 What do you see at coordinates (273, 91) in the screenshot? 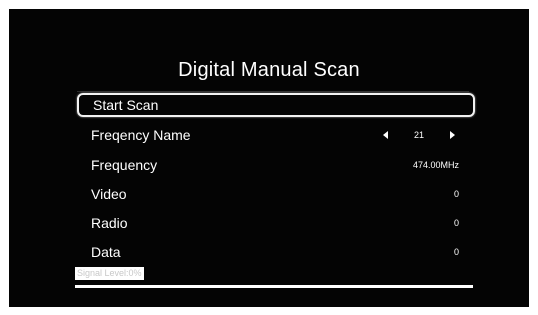
I see `title-divider` at bounding box center [273, 91].